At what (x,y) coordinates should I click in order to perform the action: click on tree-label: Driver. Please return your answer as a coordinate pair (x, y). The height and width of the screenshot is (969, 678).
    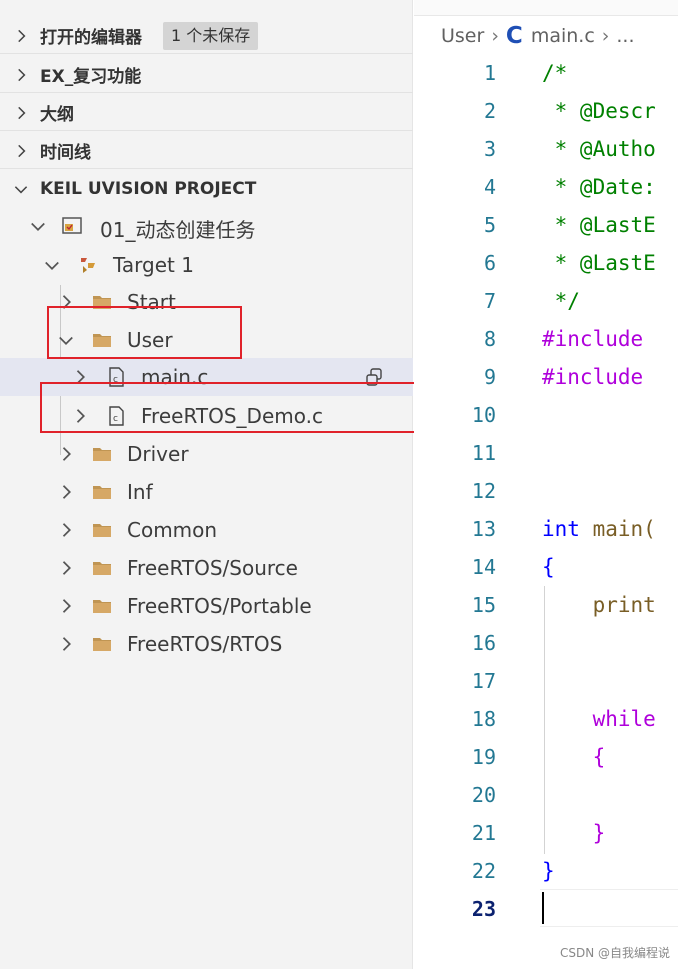
    Looking at the image, I should click on (158, 454).